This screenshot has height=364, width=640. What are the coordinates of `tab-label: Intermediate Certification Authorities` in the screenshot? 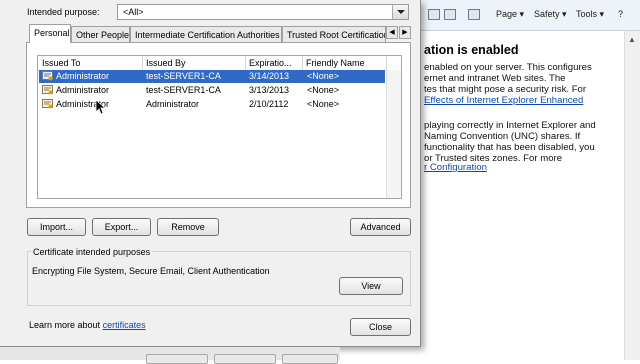 It's located at (207, 35).